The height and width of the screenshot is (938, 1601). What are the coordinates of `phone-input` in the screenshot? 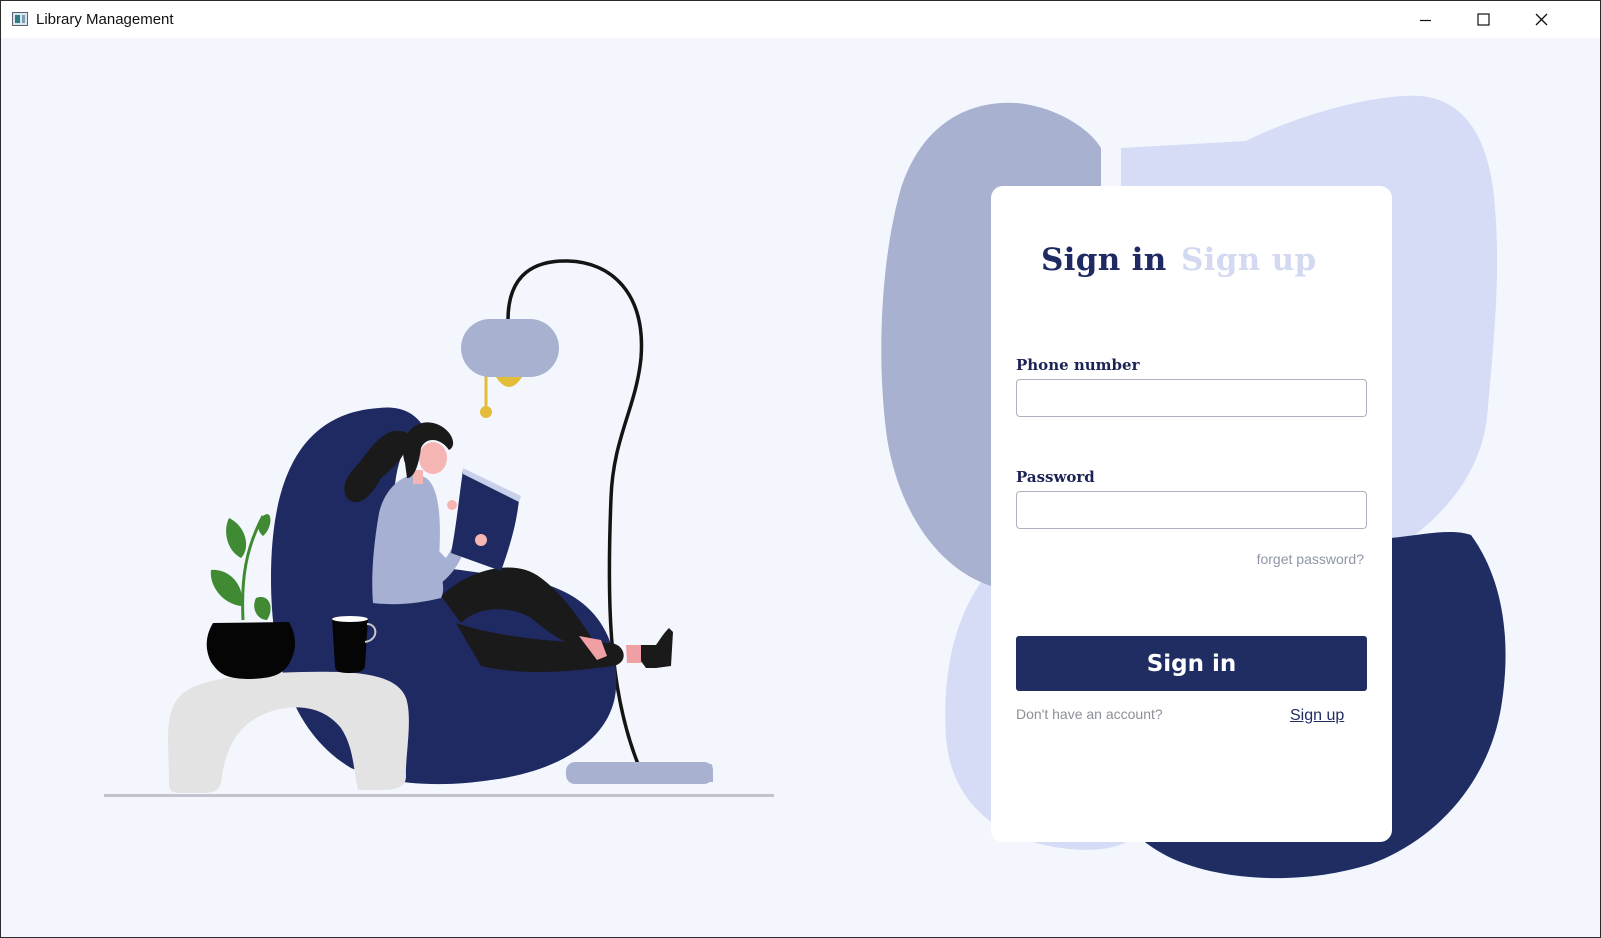 It's located at (1191, 398).